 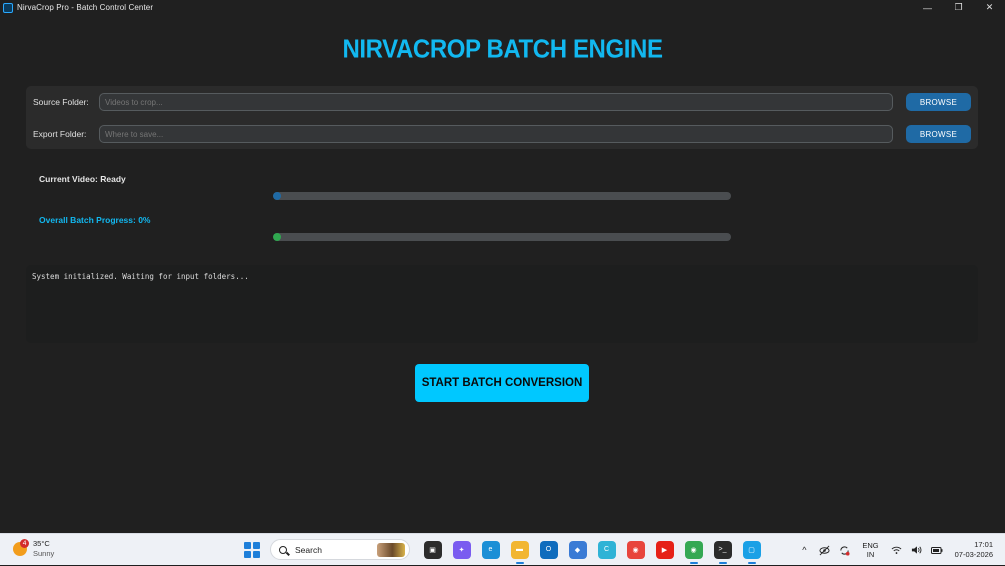 I want to click on language-code: ENG, so click(x=870, y=545).